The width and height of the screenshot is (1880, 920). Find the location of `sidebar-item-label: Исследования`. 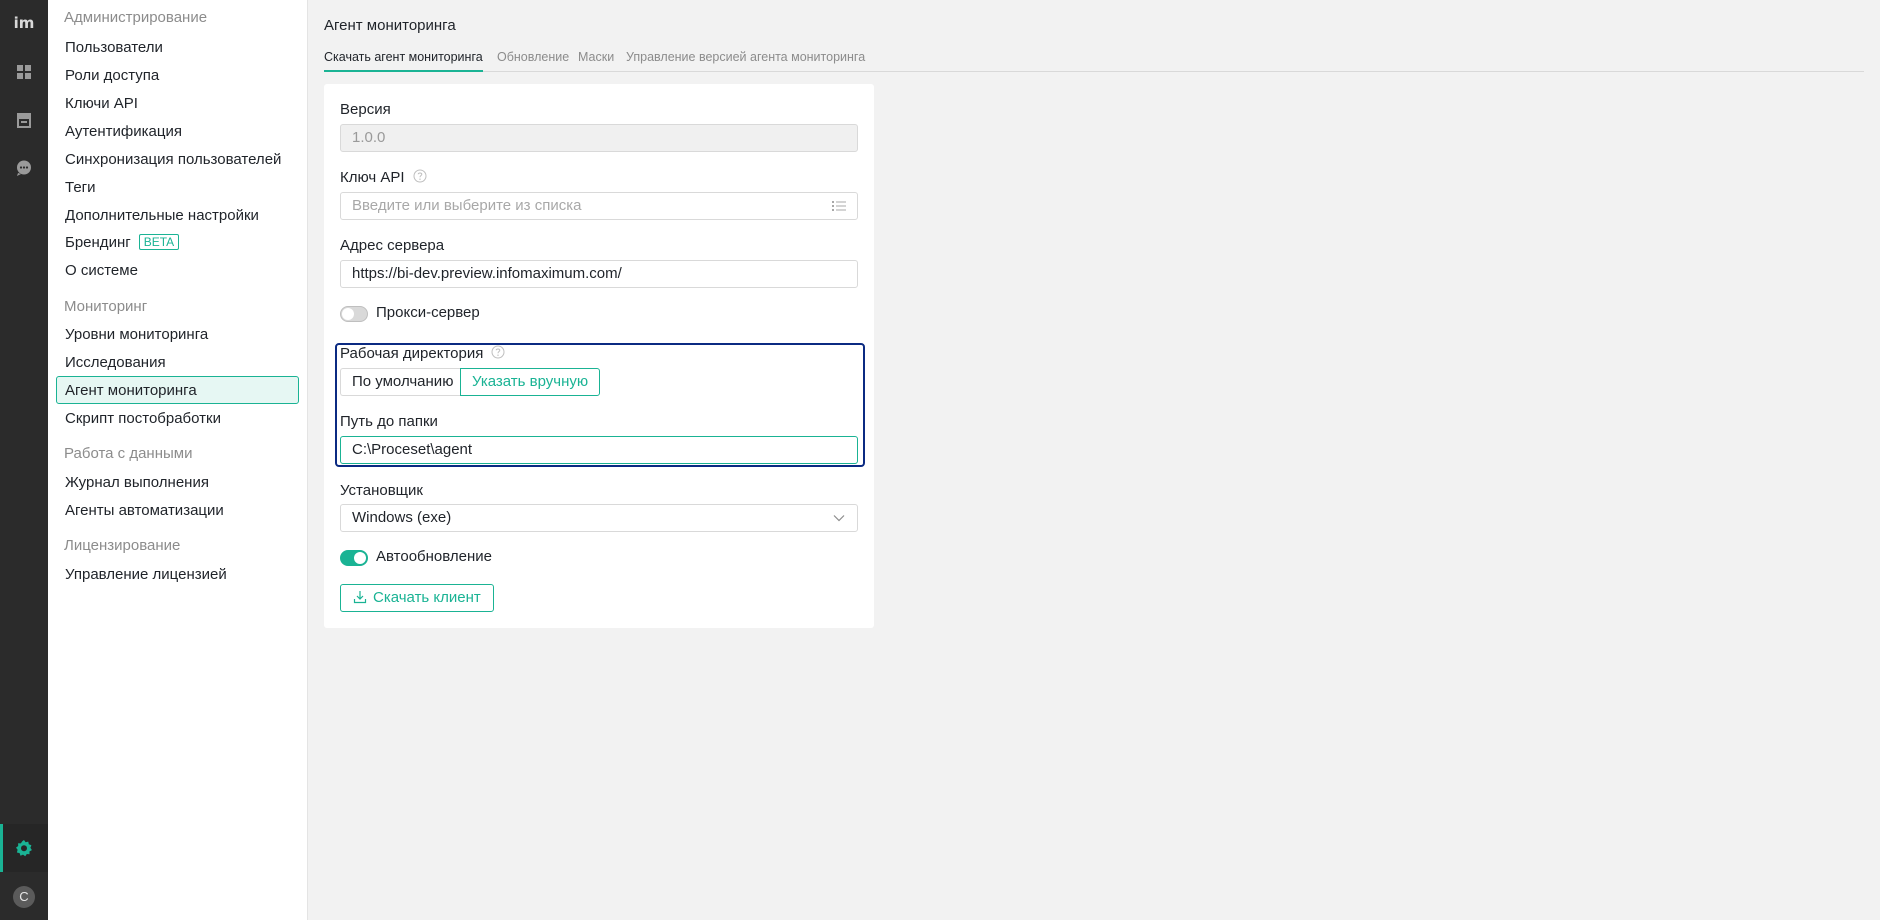

sidebar-item-label: Исследования is located at coordinates (115, 362).